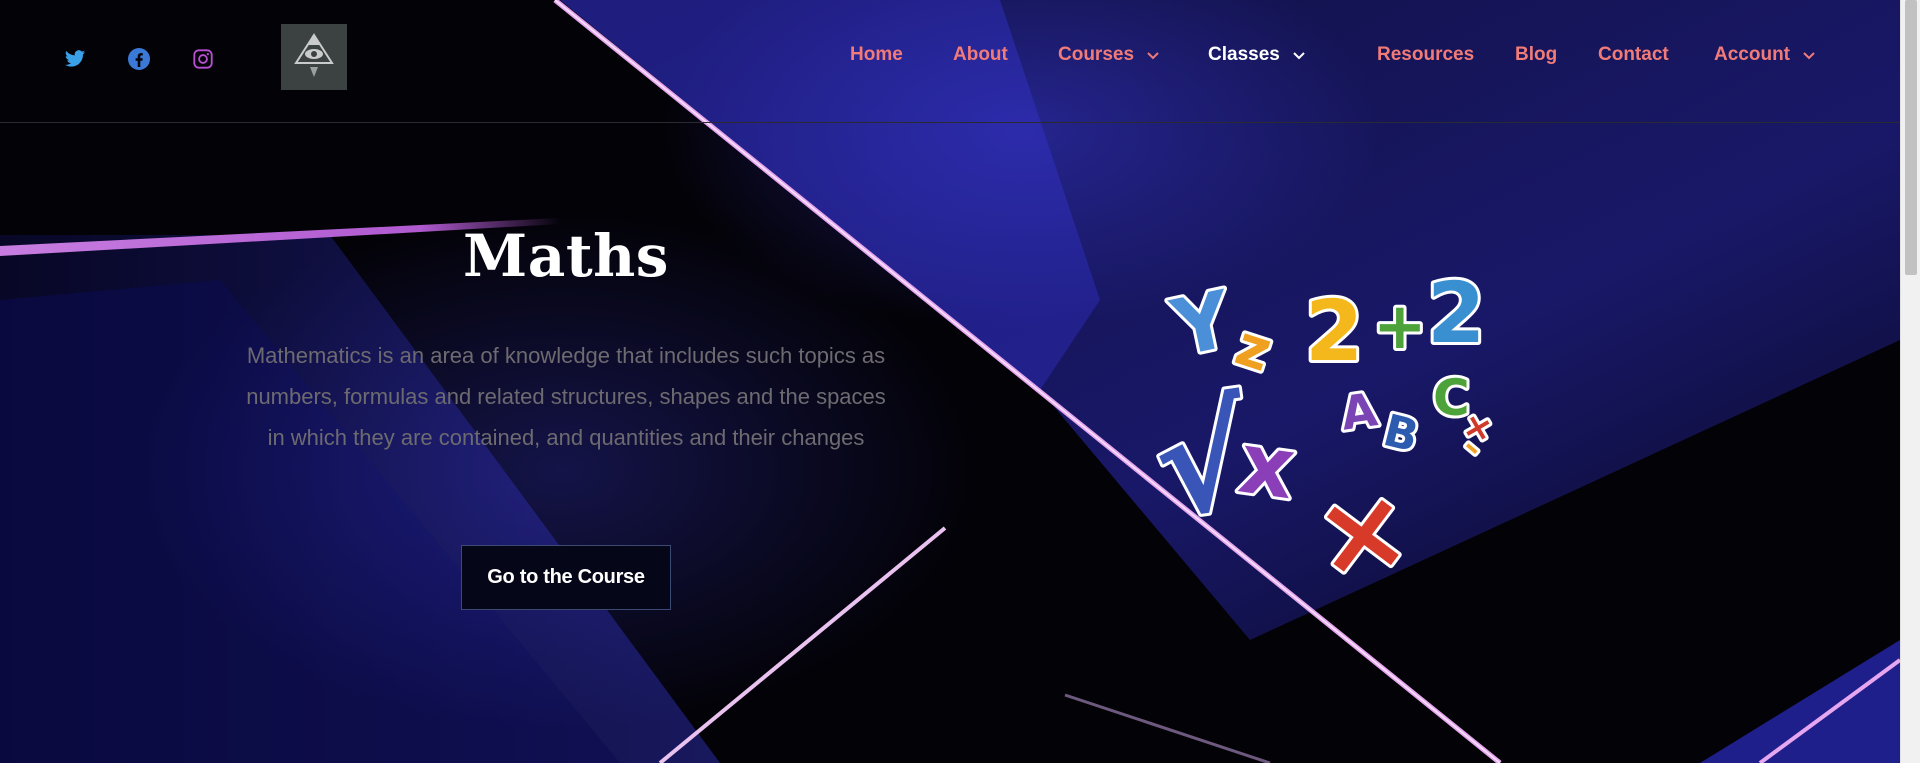 The image size is (1920, 763). I want to click on svg-text: B, so click(1400, 434).